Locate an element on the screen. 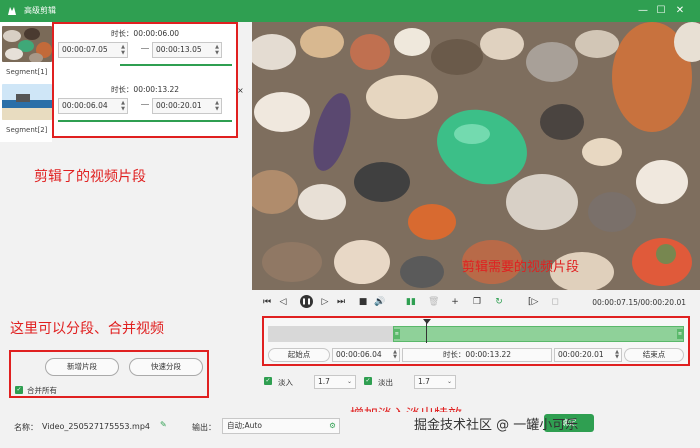 The height and width of the screenshot is (448, 700). segment-thumbnail-list: Segment[1] Segment[2] is located at coordinates (26, 82).